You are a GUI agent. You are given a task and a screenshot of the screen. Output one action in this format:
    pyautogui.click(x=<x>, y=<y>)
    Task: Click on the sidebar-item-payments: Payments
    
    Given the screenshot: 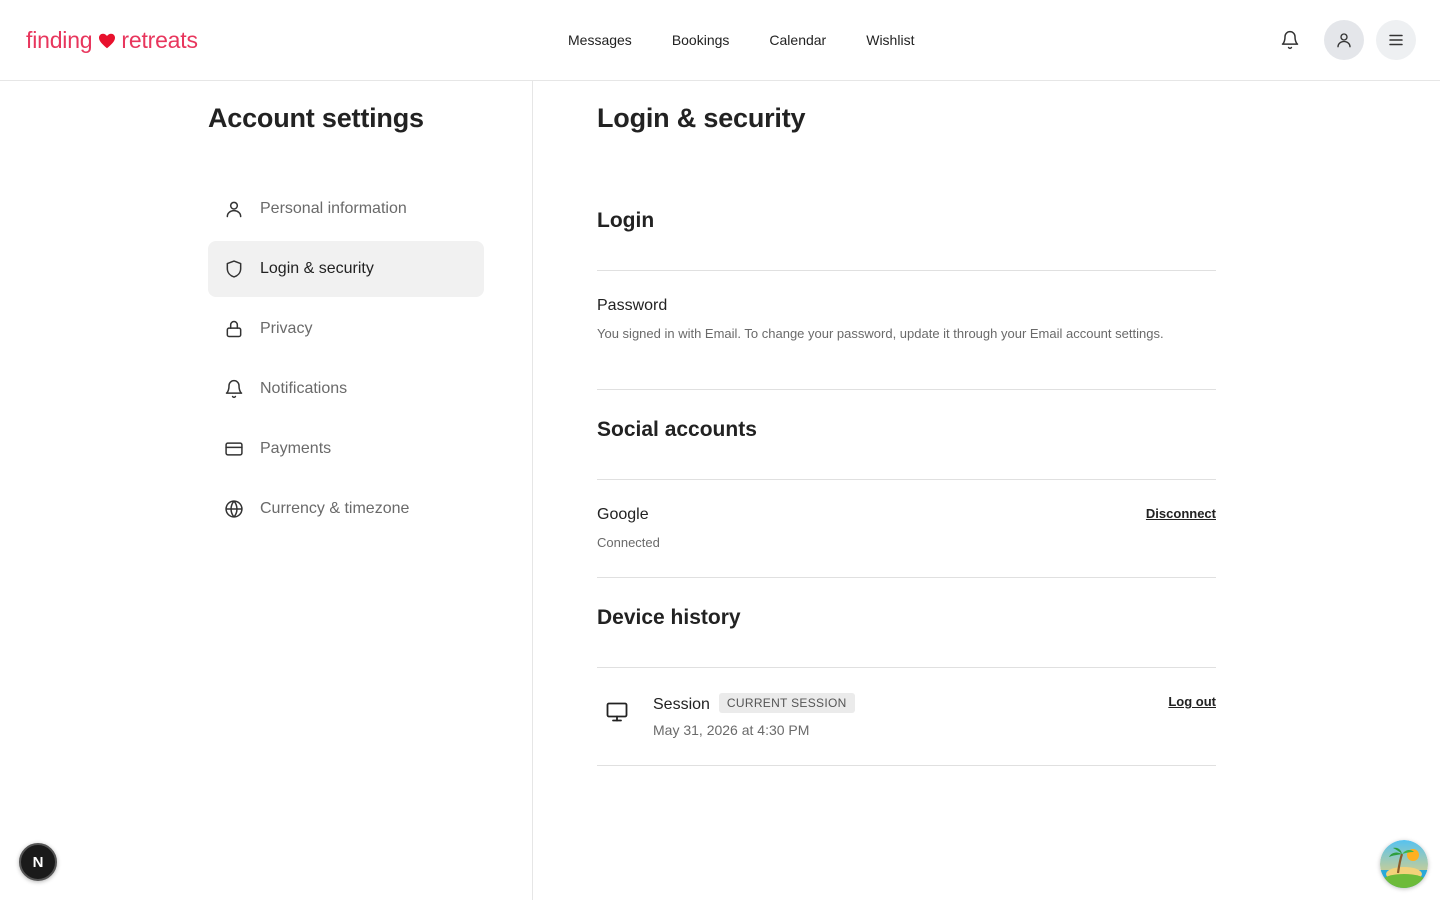 What is the action you would take?
    pyautogui.click(x=346, y=449)
    